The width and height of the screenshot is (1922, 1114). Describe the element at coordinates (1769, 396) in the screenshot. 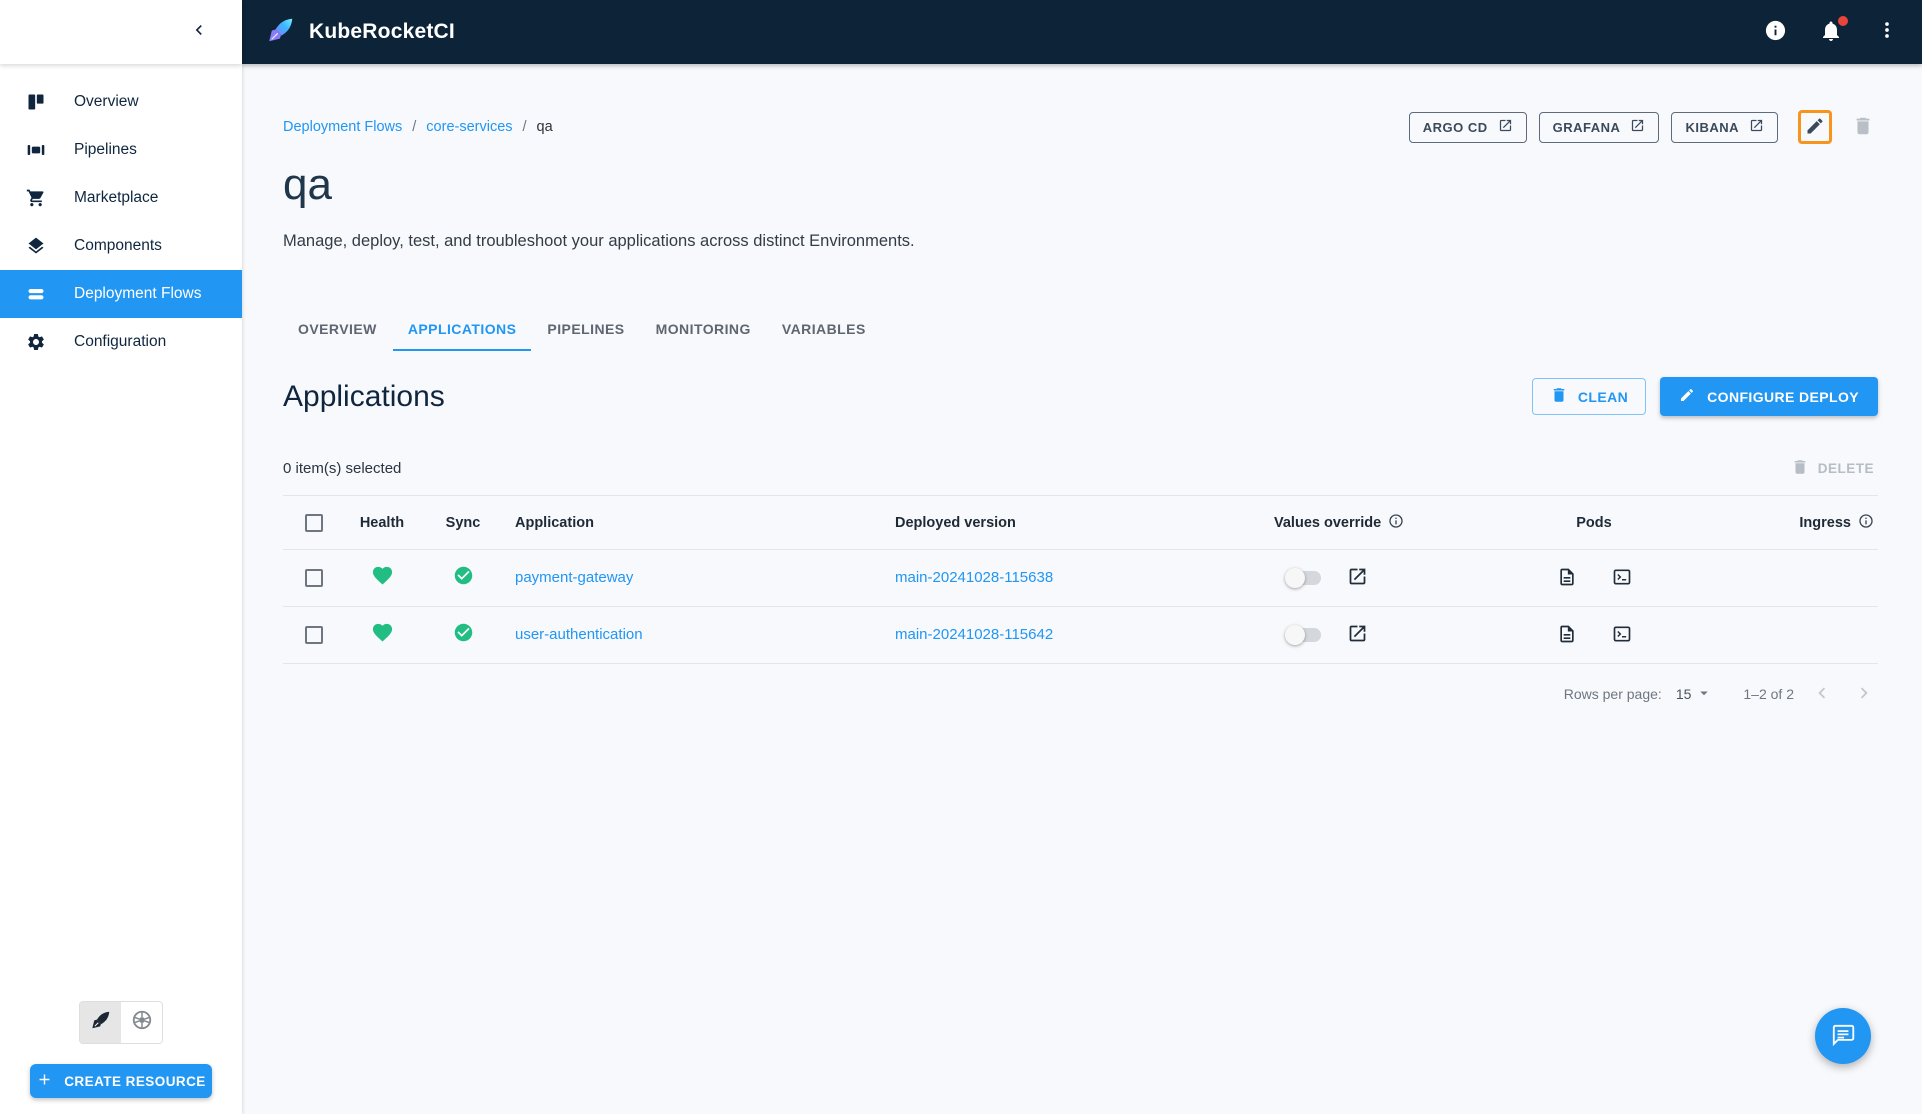

I see `configure-deploy-button: CONFIGURE DEPLOY` at that location.